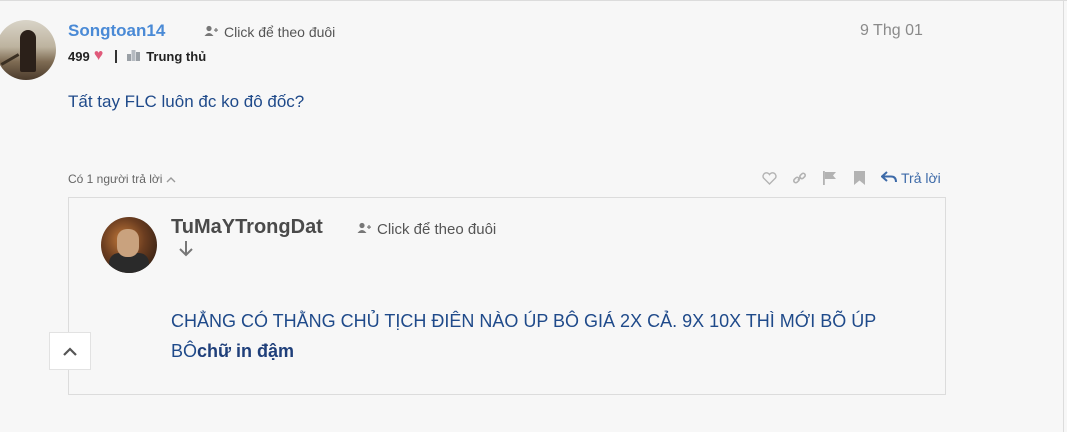 The width and height of the screenshot is (1067, 432). What do you see at coordinates (186, 251) in the screenshot?
I see `arrow-down-icon` at bounding box center [186, 251].